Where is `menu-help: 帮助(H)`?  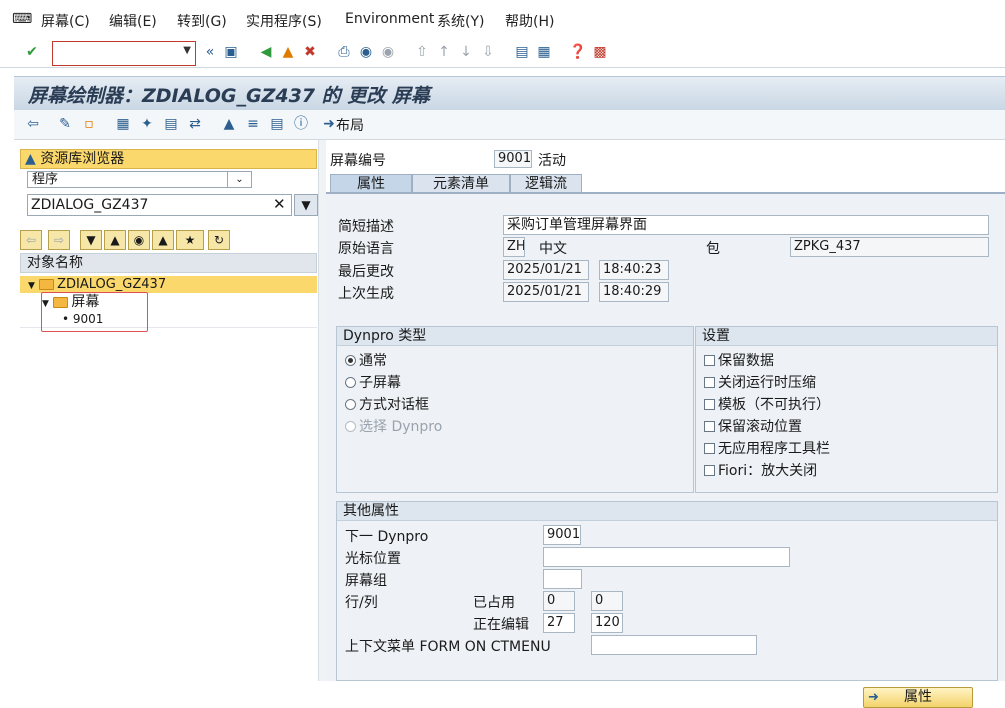 menu-help: 帮助(H) is located at coordinates (529, 21).